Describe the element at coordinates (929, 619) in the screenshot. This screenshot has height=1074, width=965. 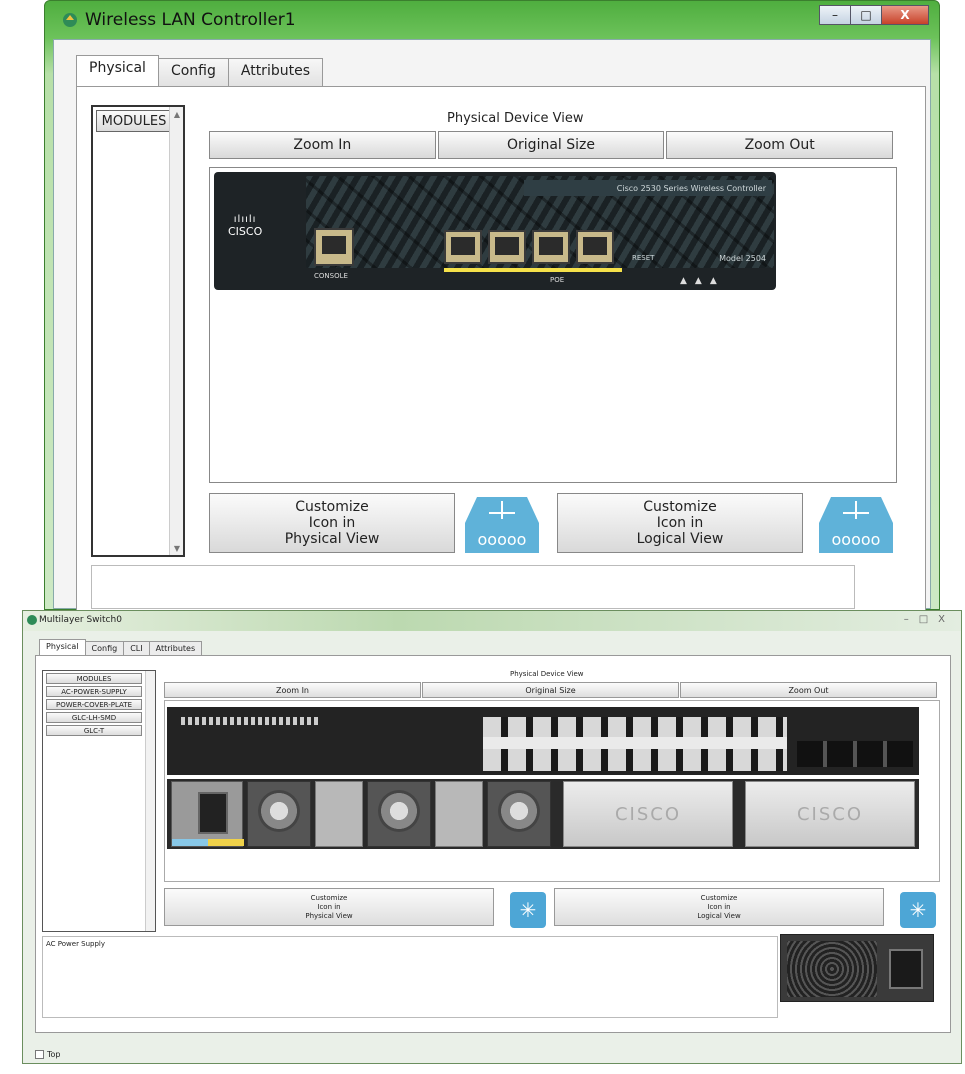
I see `window-controls: –□X` at that location.